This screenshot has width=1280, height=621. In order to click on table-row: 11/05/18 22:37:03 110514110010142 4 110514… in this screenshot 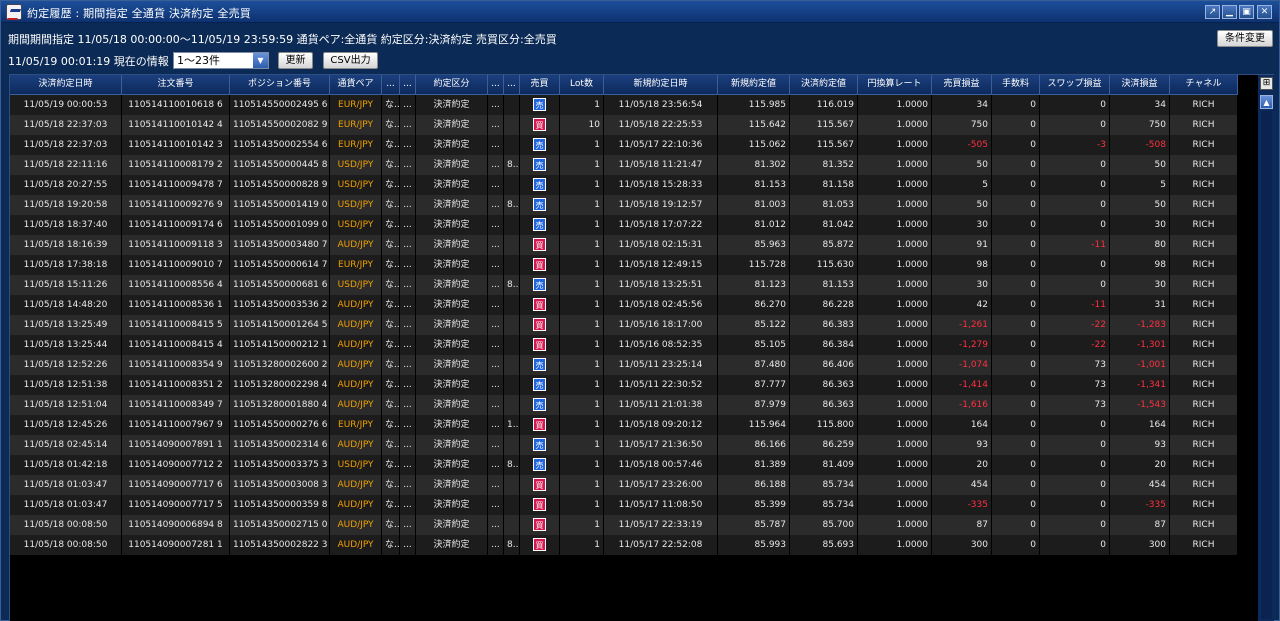, I will do `click(624, 125)`.